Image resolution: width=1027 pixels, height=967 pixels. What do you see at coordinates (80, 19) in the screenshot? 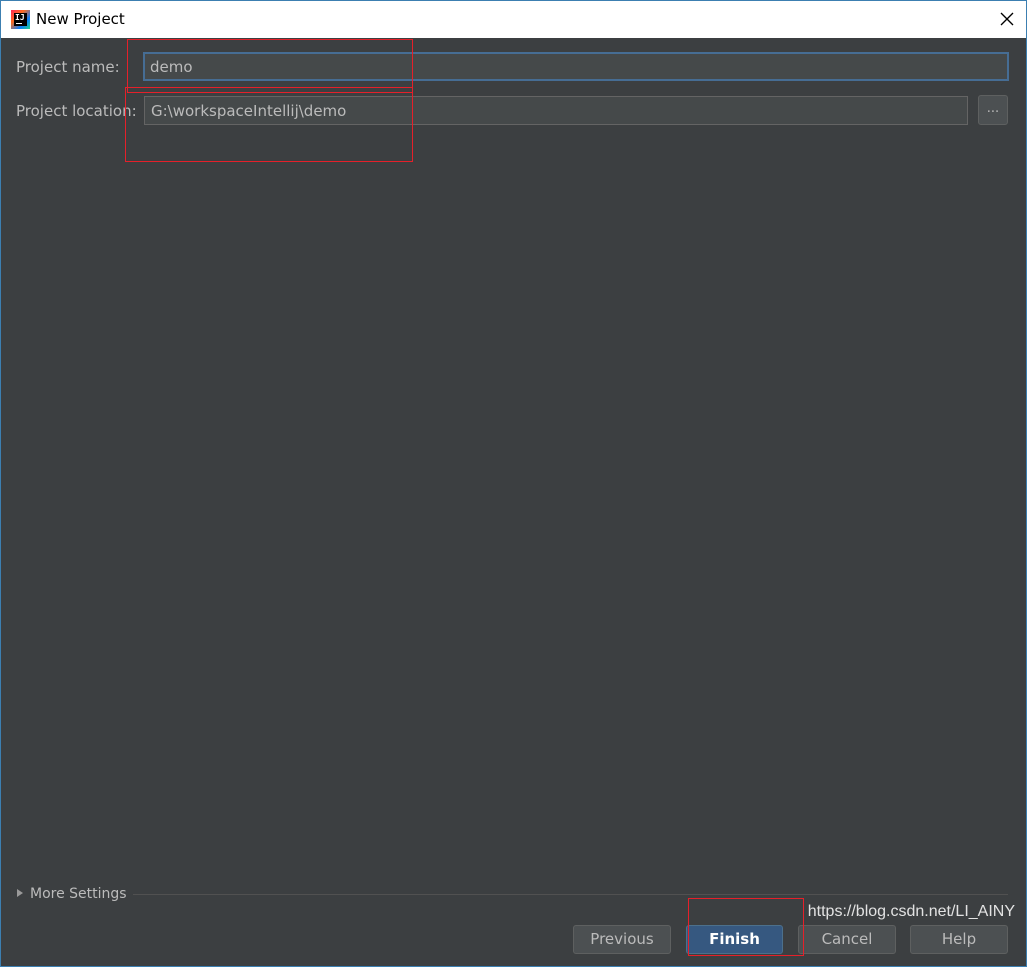
I see `window-title: New Project` at bounding box center [80, 19].